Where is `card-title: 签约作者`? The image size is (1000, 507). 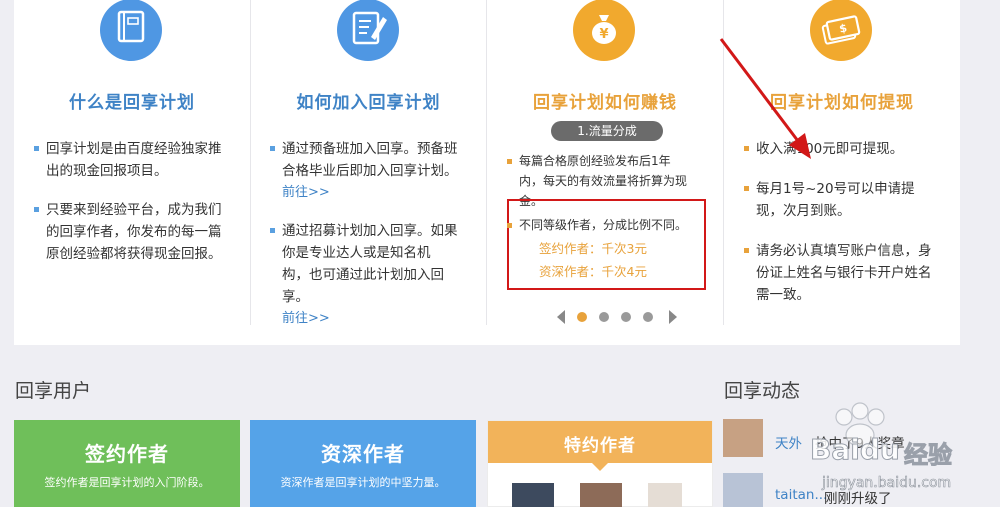
card-title: 签约作者 is located at coordinates (127, 454).